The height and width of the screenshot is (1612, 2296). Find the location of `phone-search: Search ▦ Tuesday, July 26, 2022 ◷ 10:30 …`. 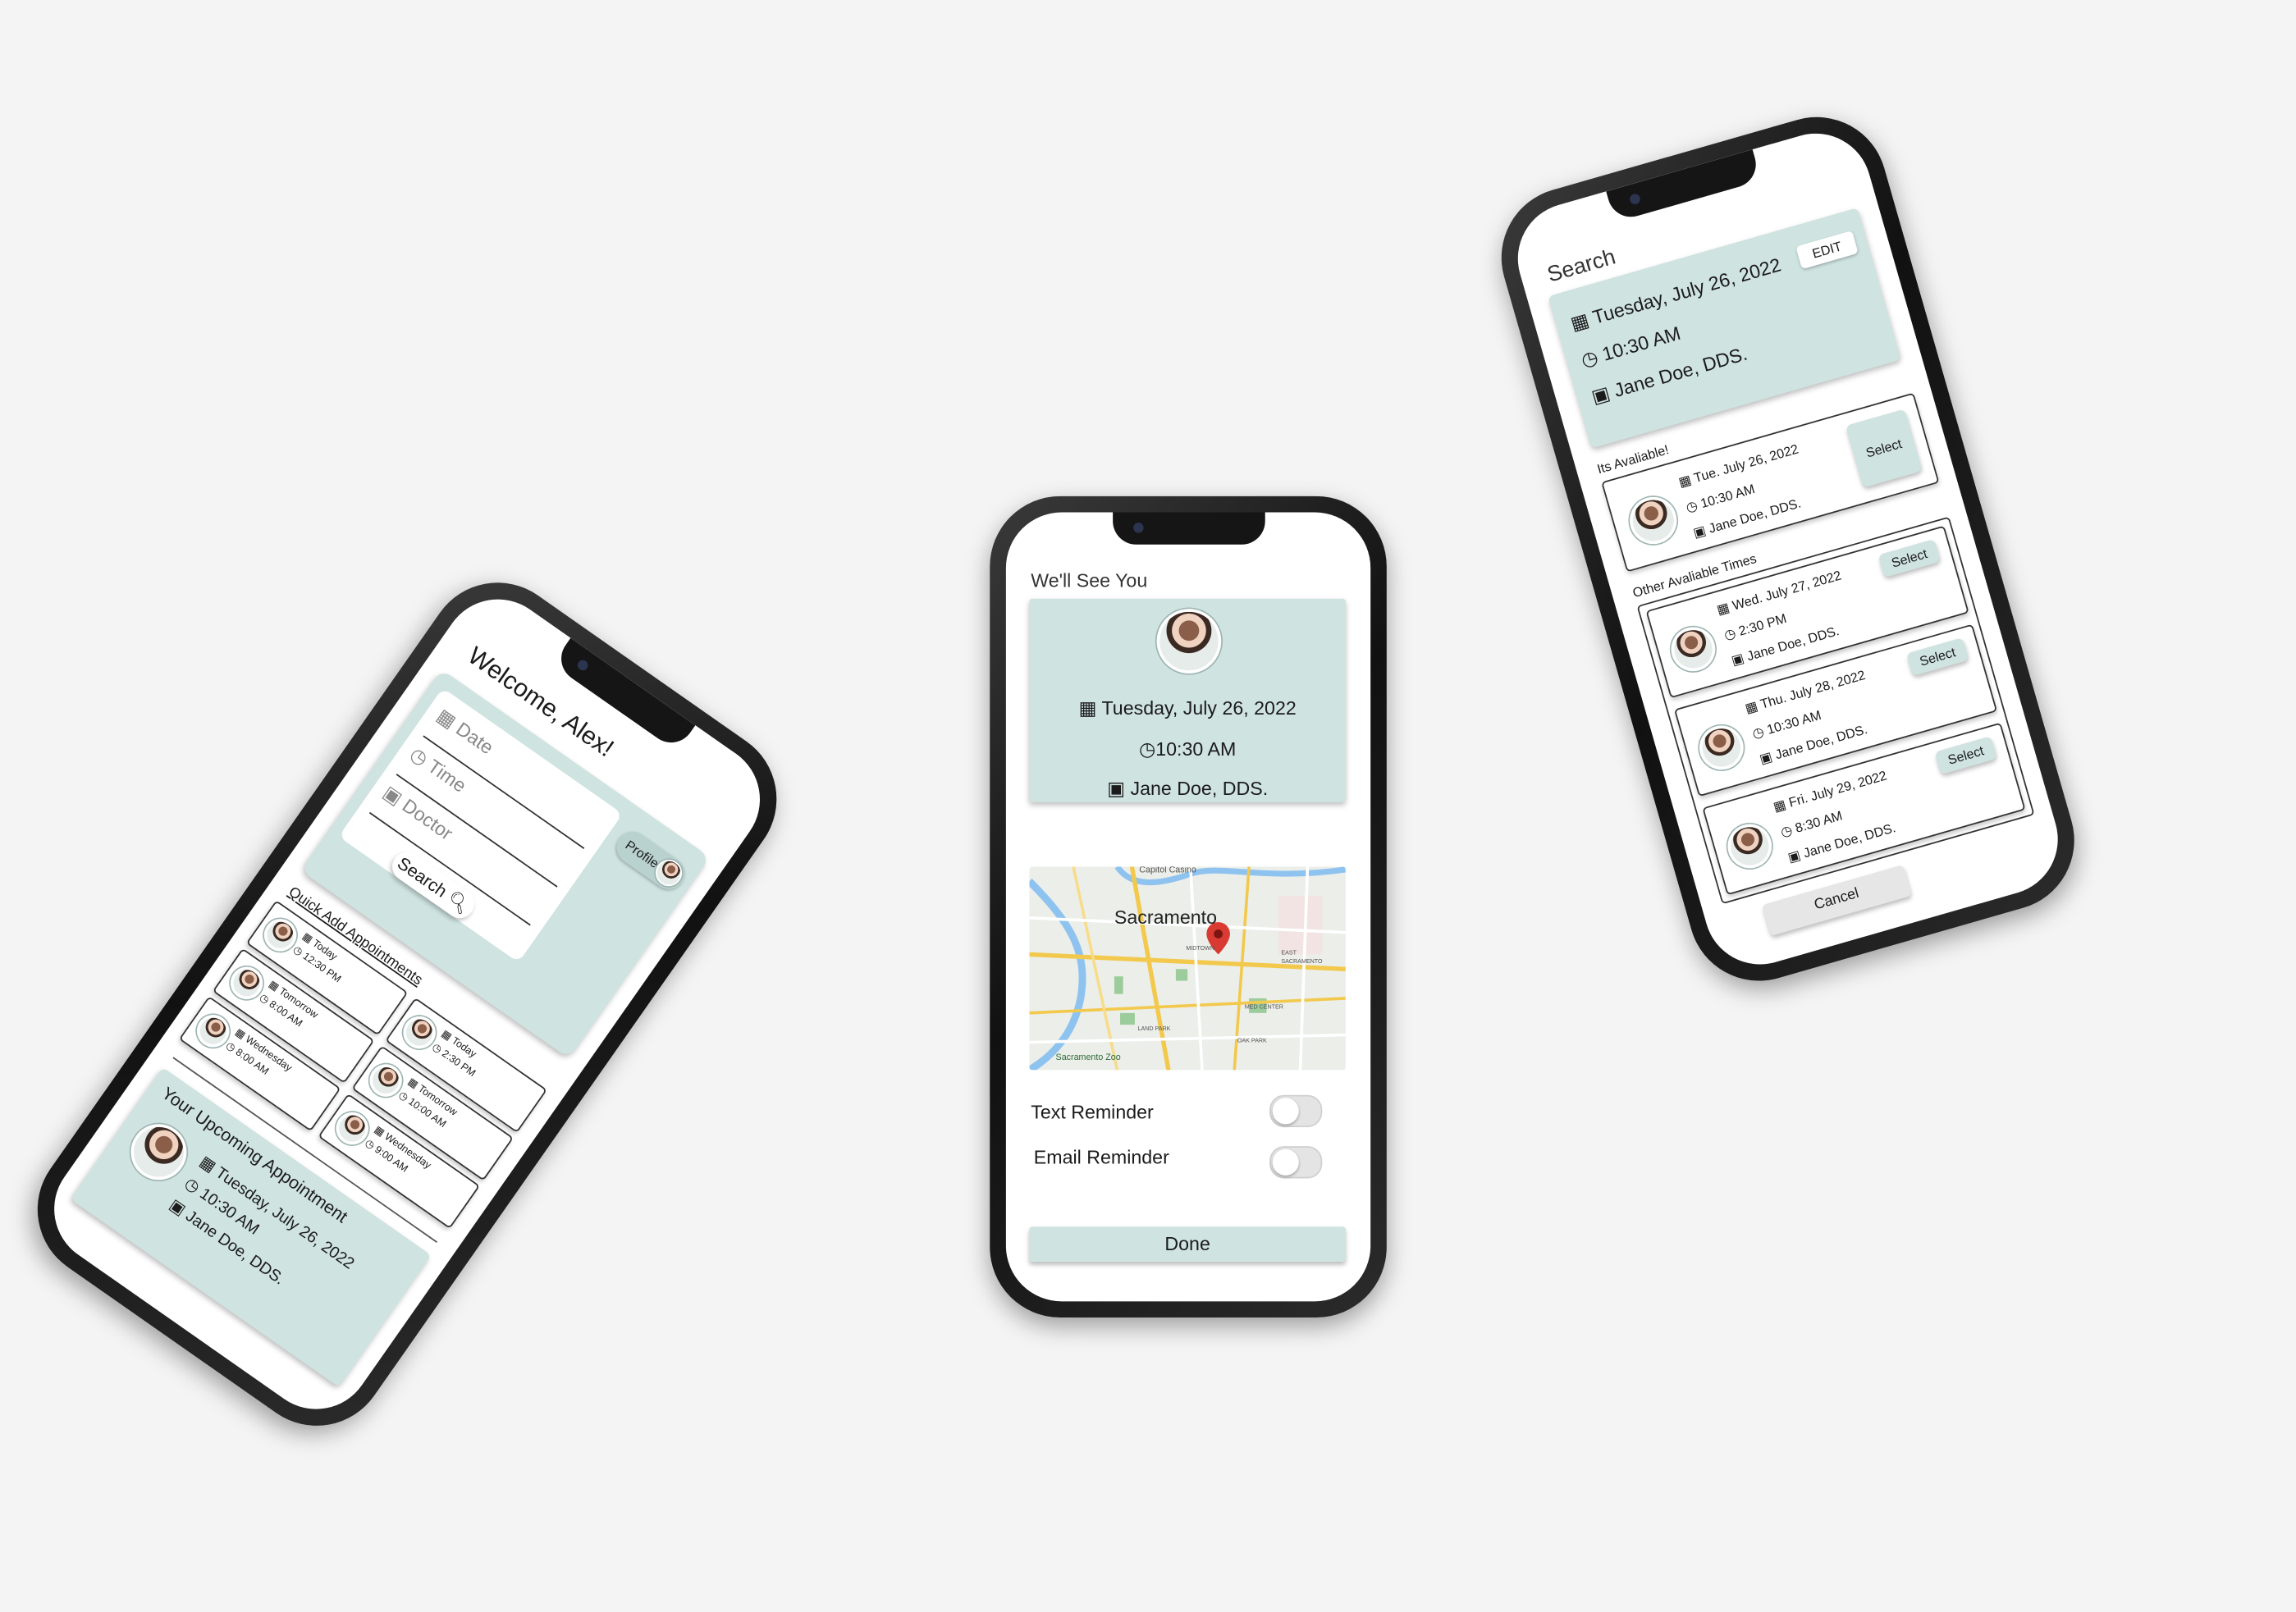

phone-search: Search ▦ Tuesday, July 26, 2022 ◷ 10:30 … is located at coordinates (1788, 549).